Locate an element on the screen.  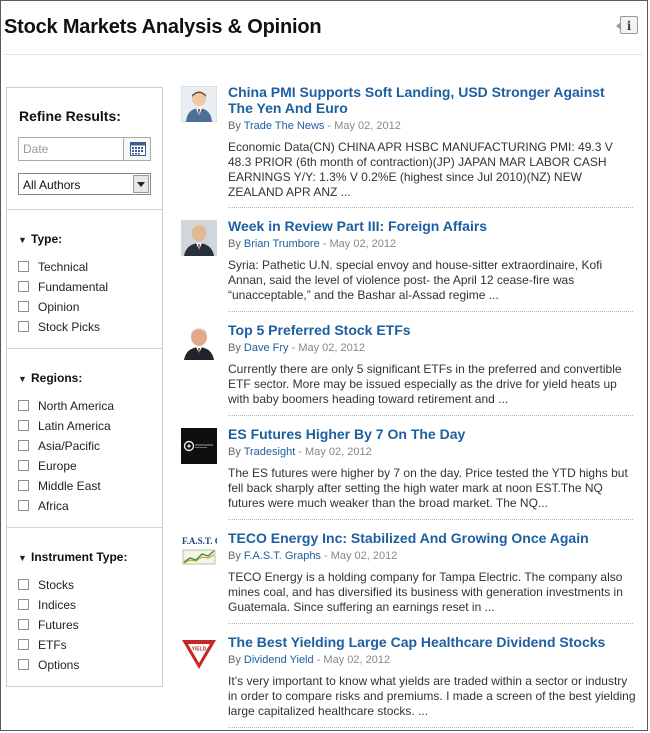
checkbox-label: Stock Picks is located at coordinates (69, 327).